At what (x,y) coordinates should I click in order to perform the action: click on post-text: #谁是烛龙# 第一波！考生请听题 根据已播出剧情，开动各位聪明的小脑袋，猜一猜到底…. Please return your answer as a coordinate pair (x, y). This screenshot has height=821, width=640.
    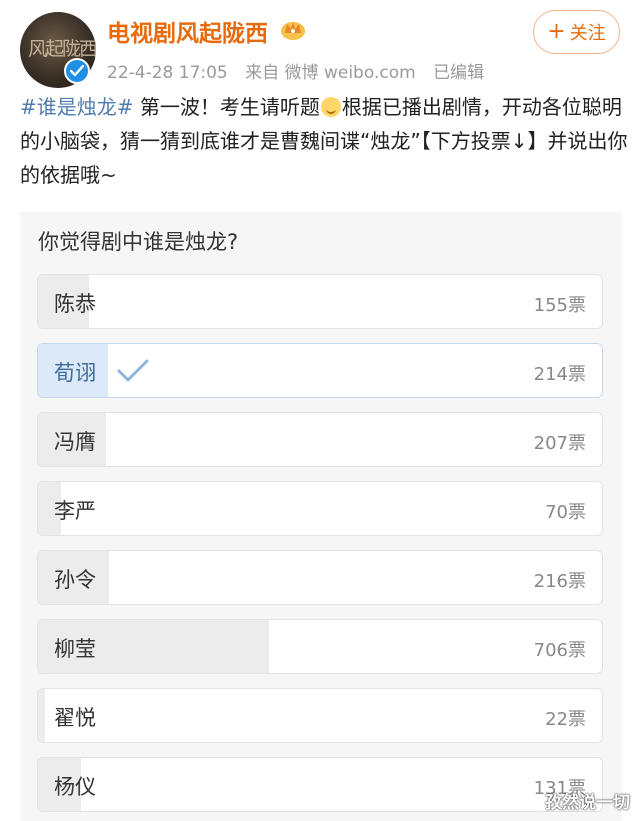
    Looking at the image, I should click on (325, 141).